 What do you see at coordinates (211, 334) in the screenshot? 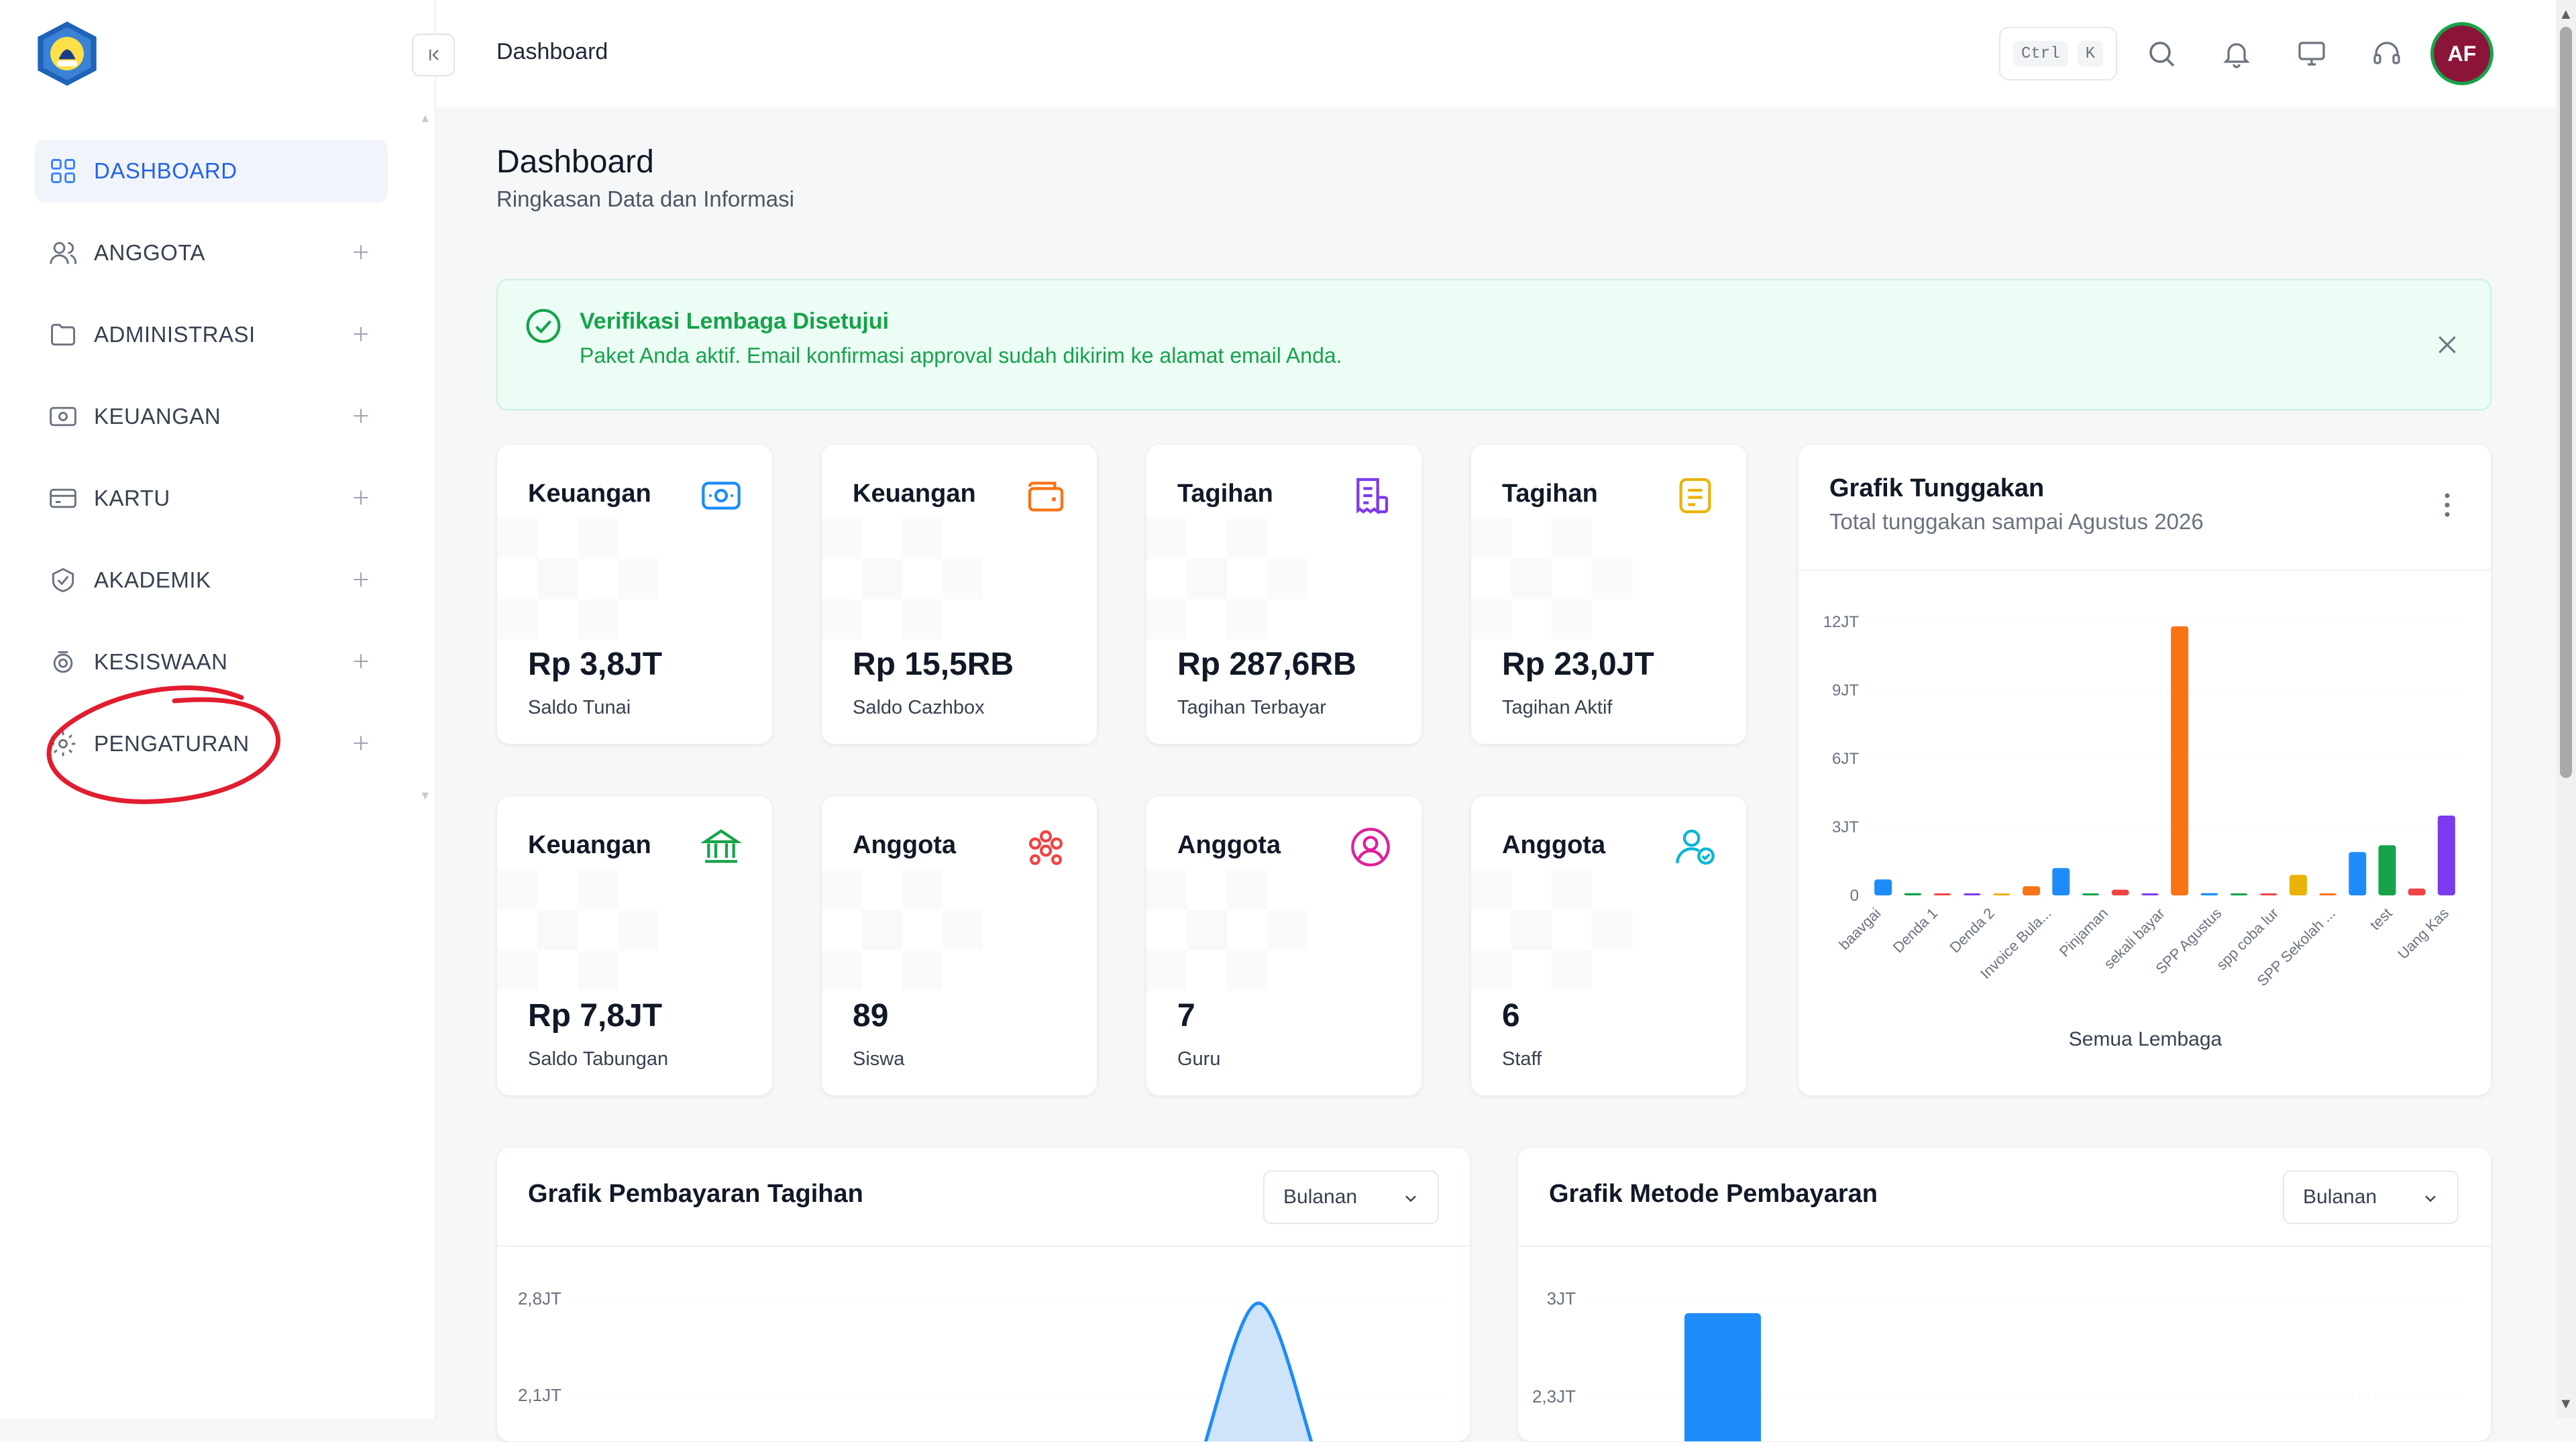
I see `sidebar-item-administrasi: ADMINISTRASI` at bounding box center [211, 334].